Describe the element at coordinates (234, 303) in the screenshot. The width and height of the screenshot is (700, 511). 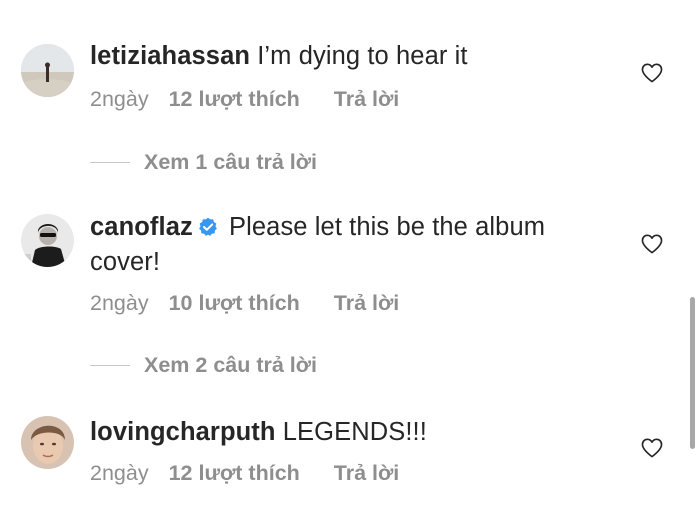
I see `comment-likes: 10 lượt thích` at that location.